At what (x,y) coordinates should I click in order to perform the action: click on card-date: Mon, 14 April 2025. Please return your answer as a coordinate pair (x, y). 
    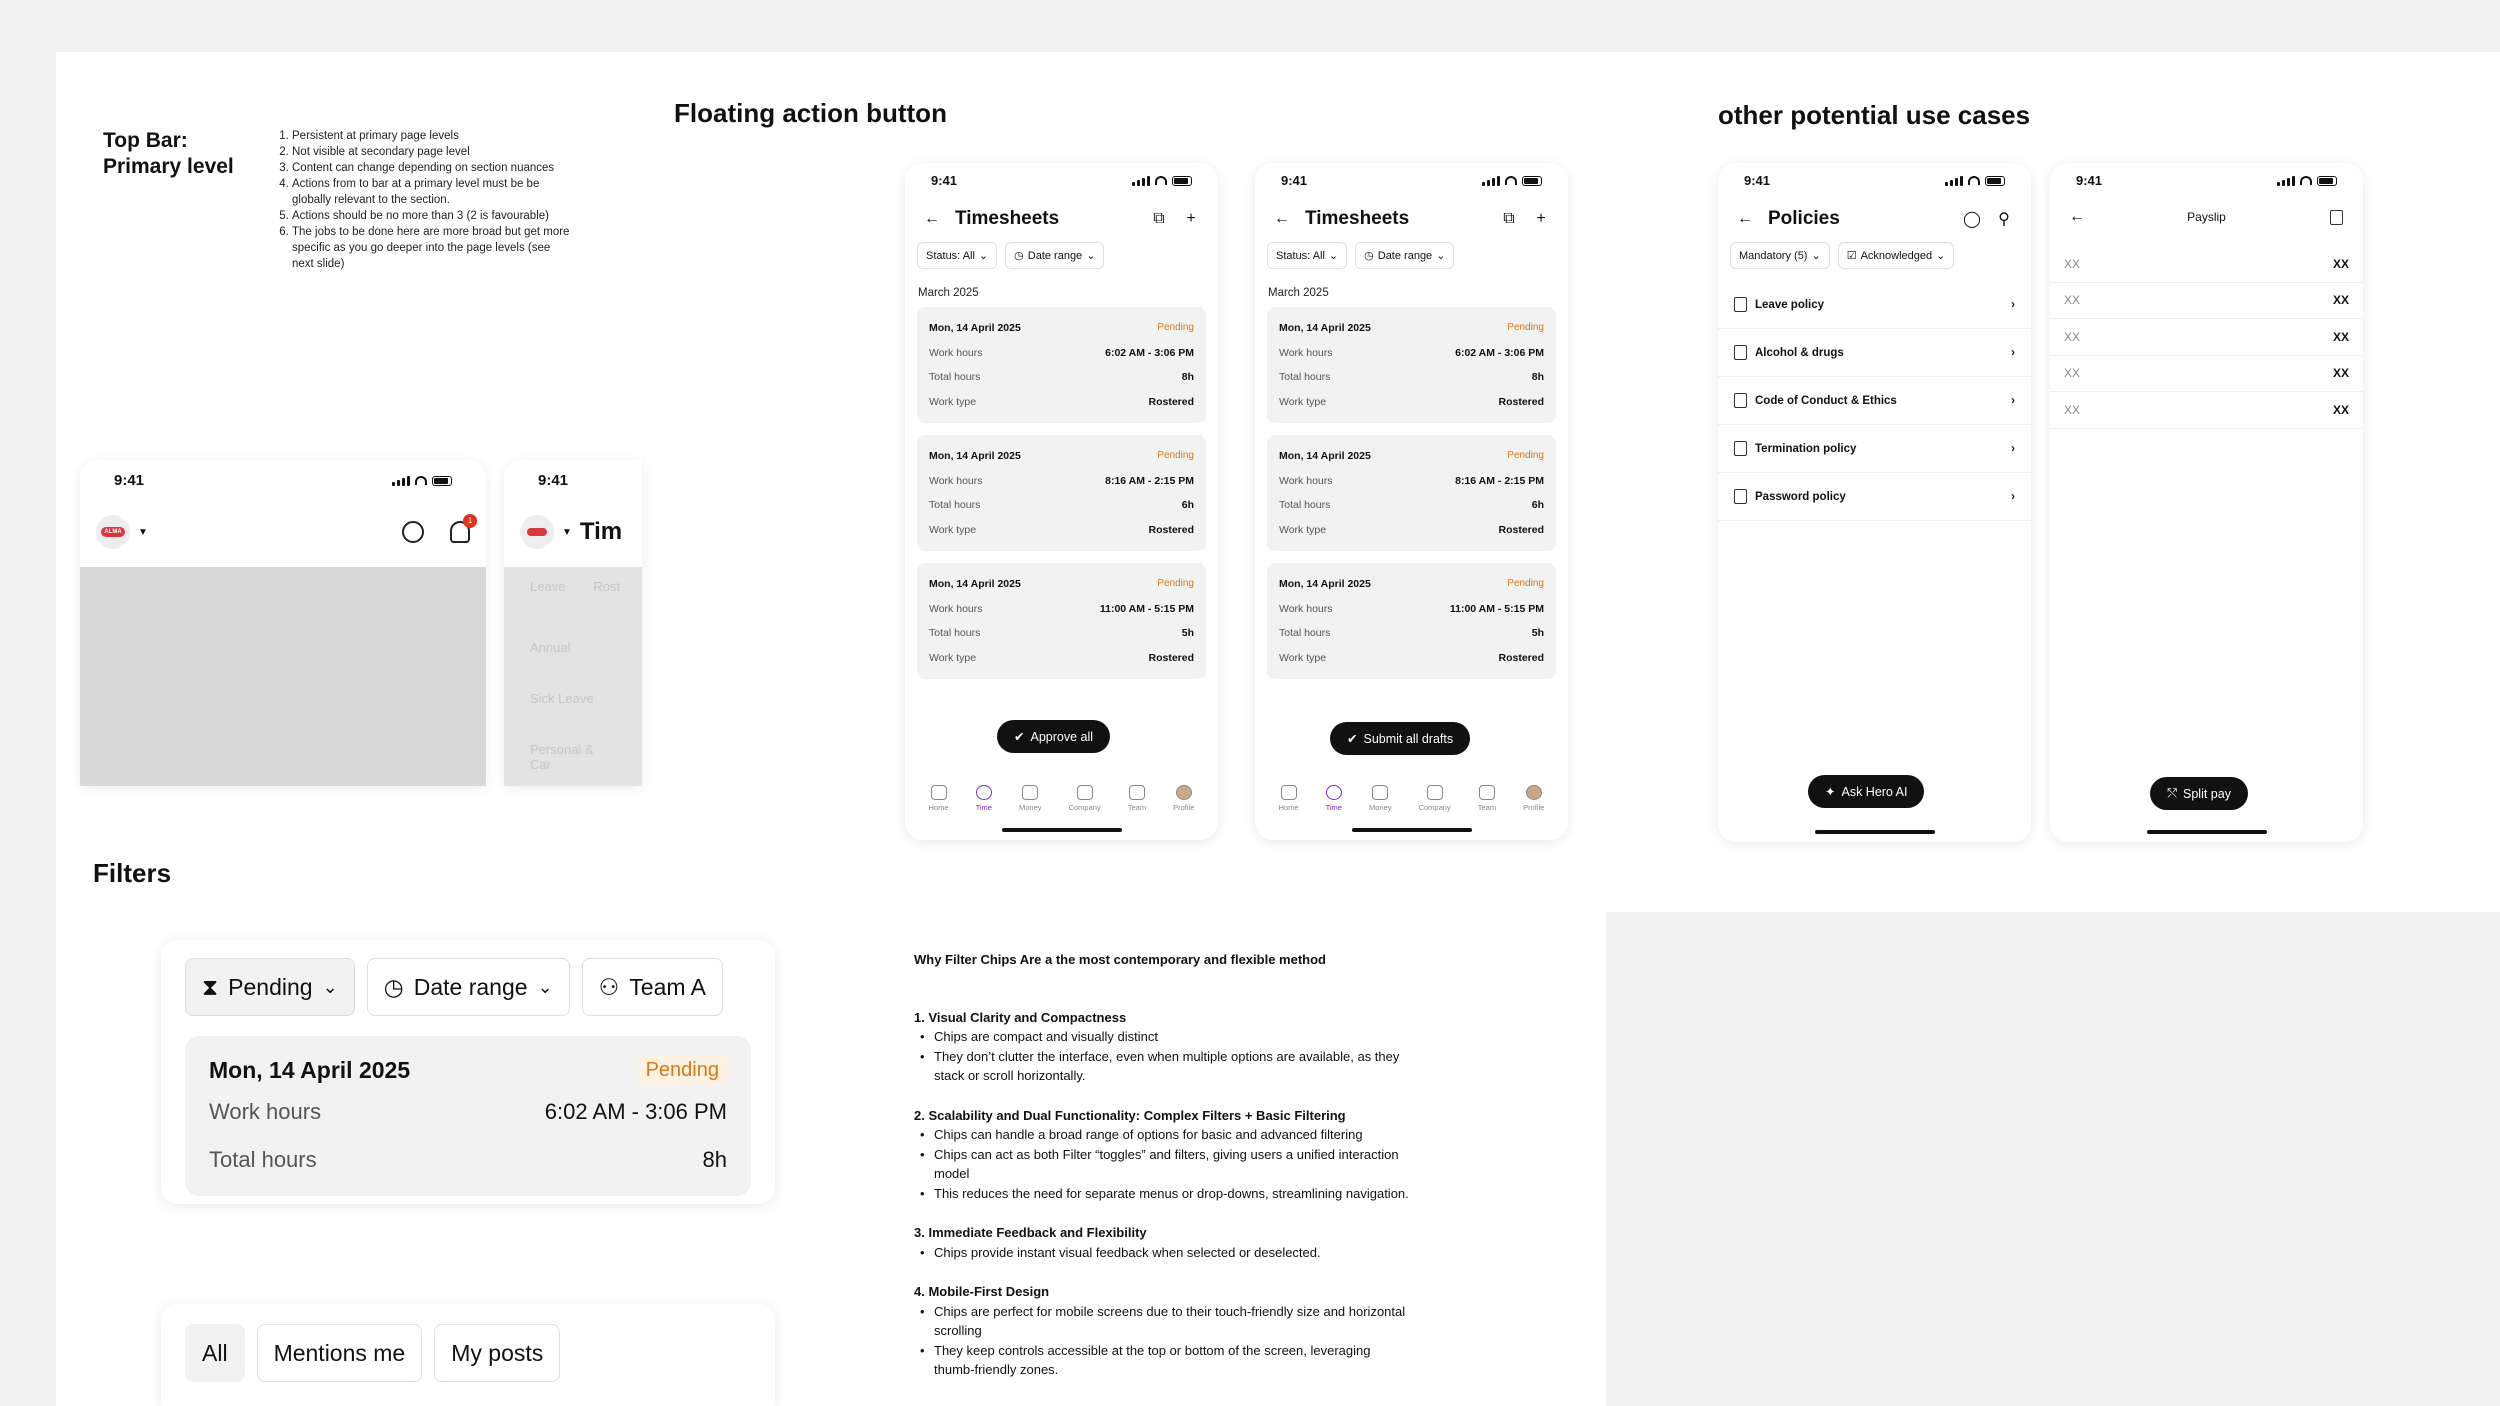
    Looking at the image, I should click on (975, 328).